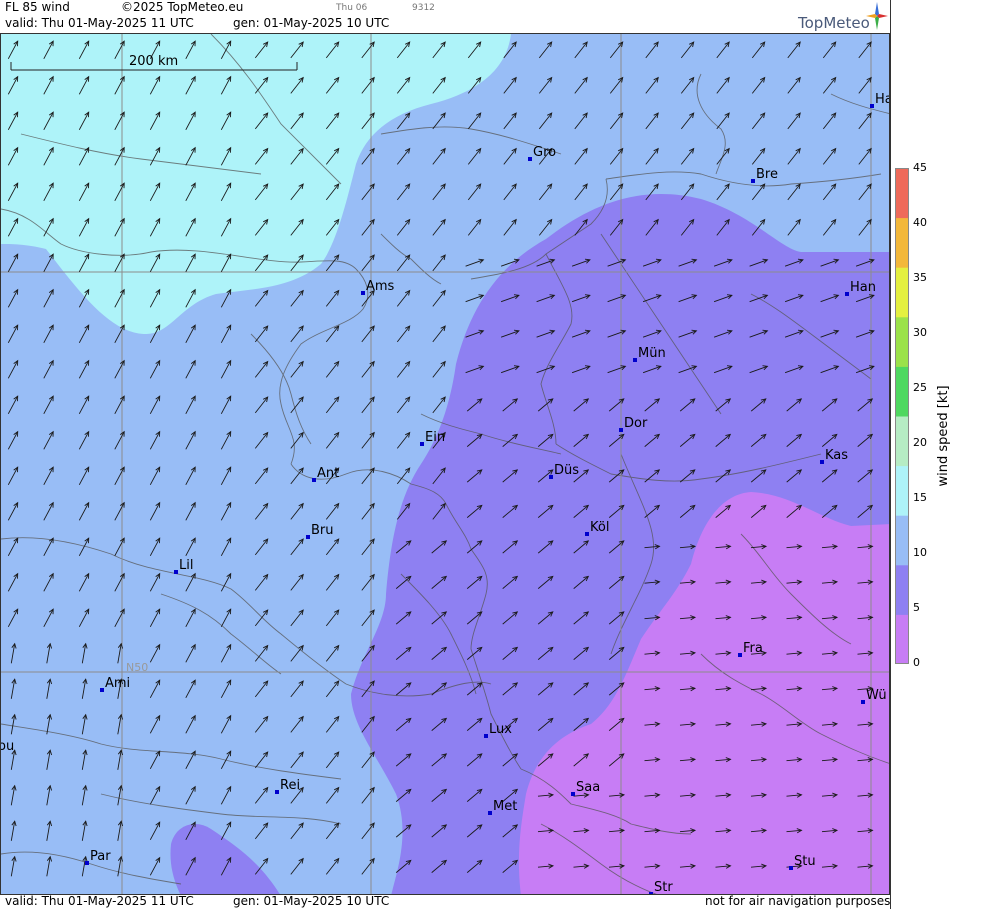  Describe the element at coordinates (767, 174) in the screenshot. I see `city-label: Bre` at that location.